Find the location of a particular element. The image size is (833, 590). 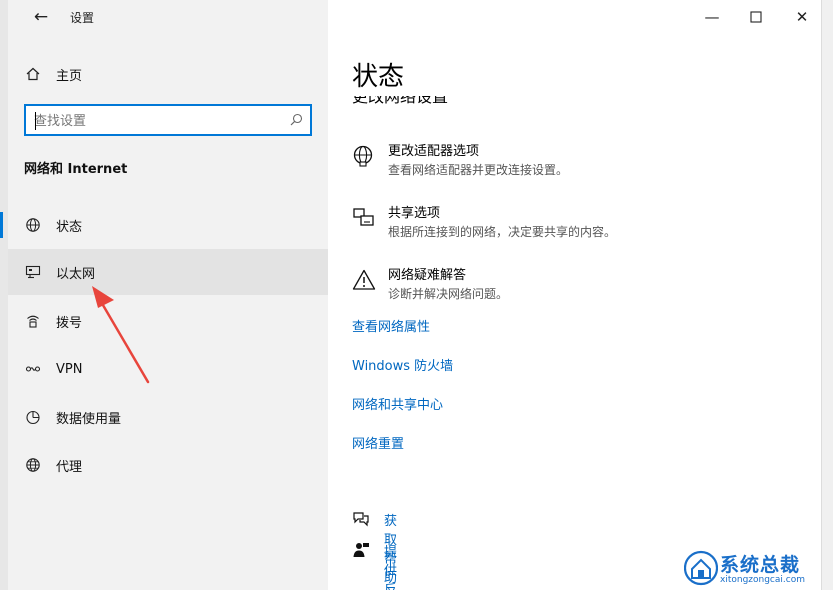

option-title: 共享选项 is located at coordinates (414, 213).